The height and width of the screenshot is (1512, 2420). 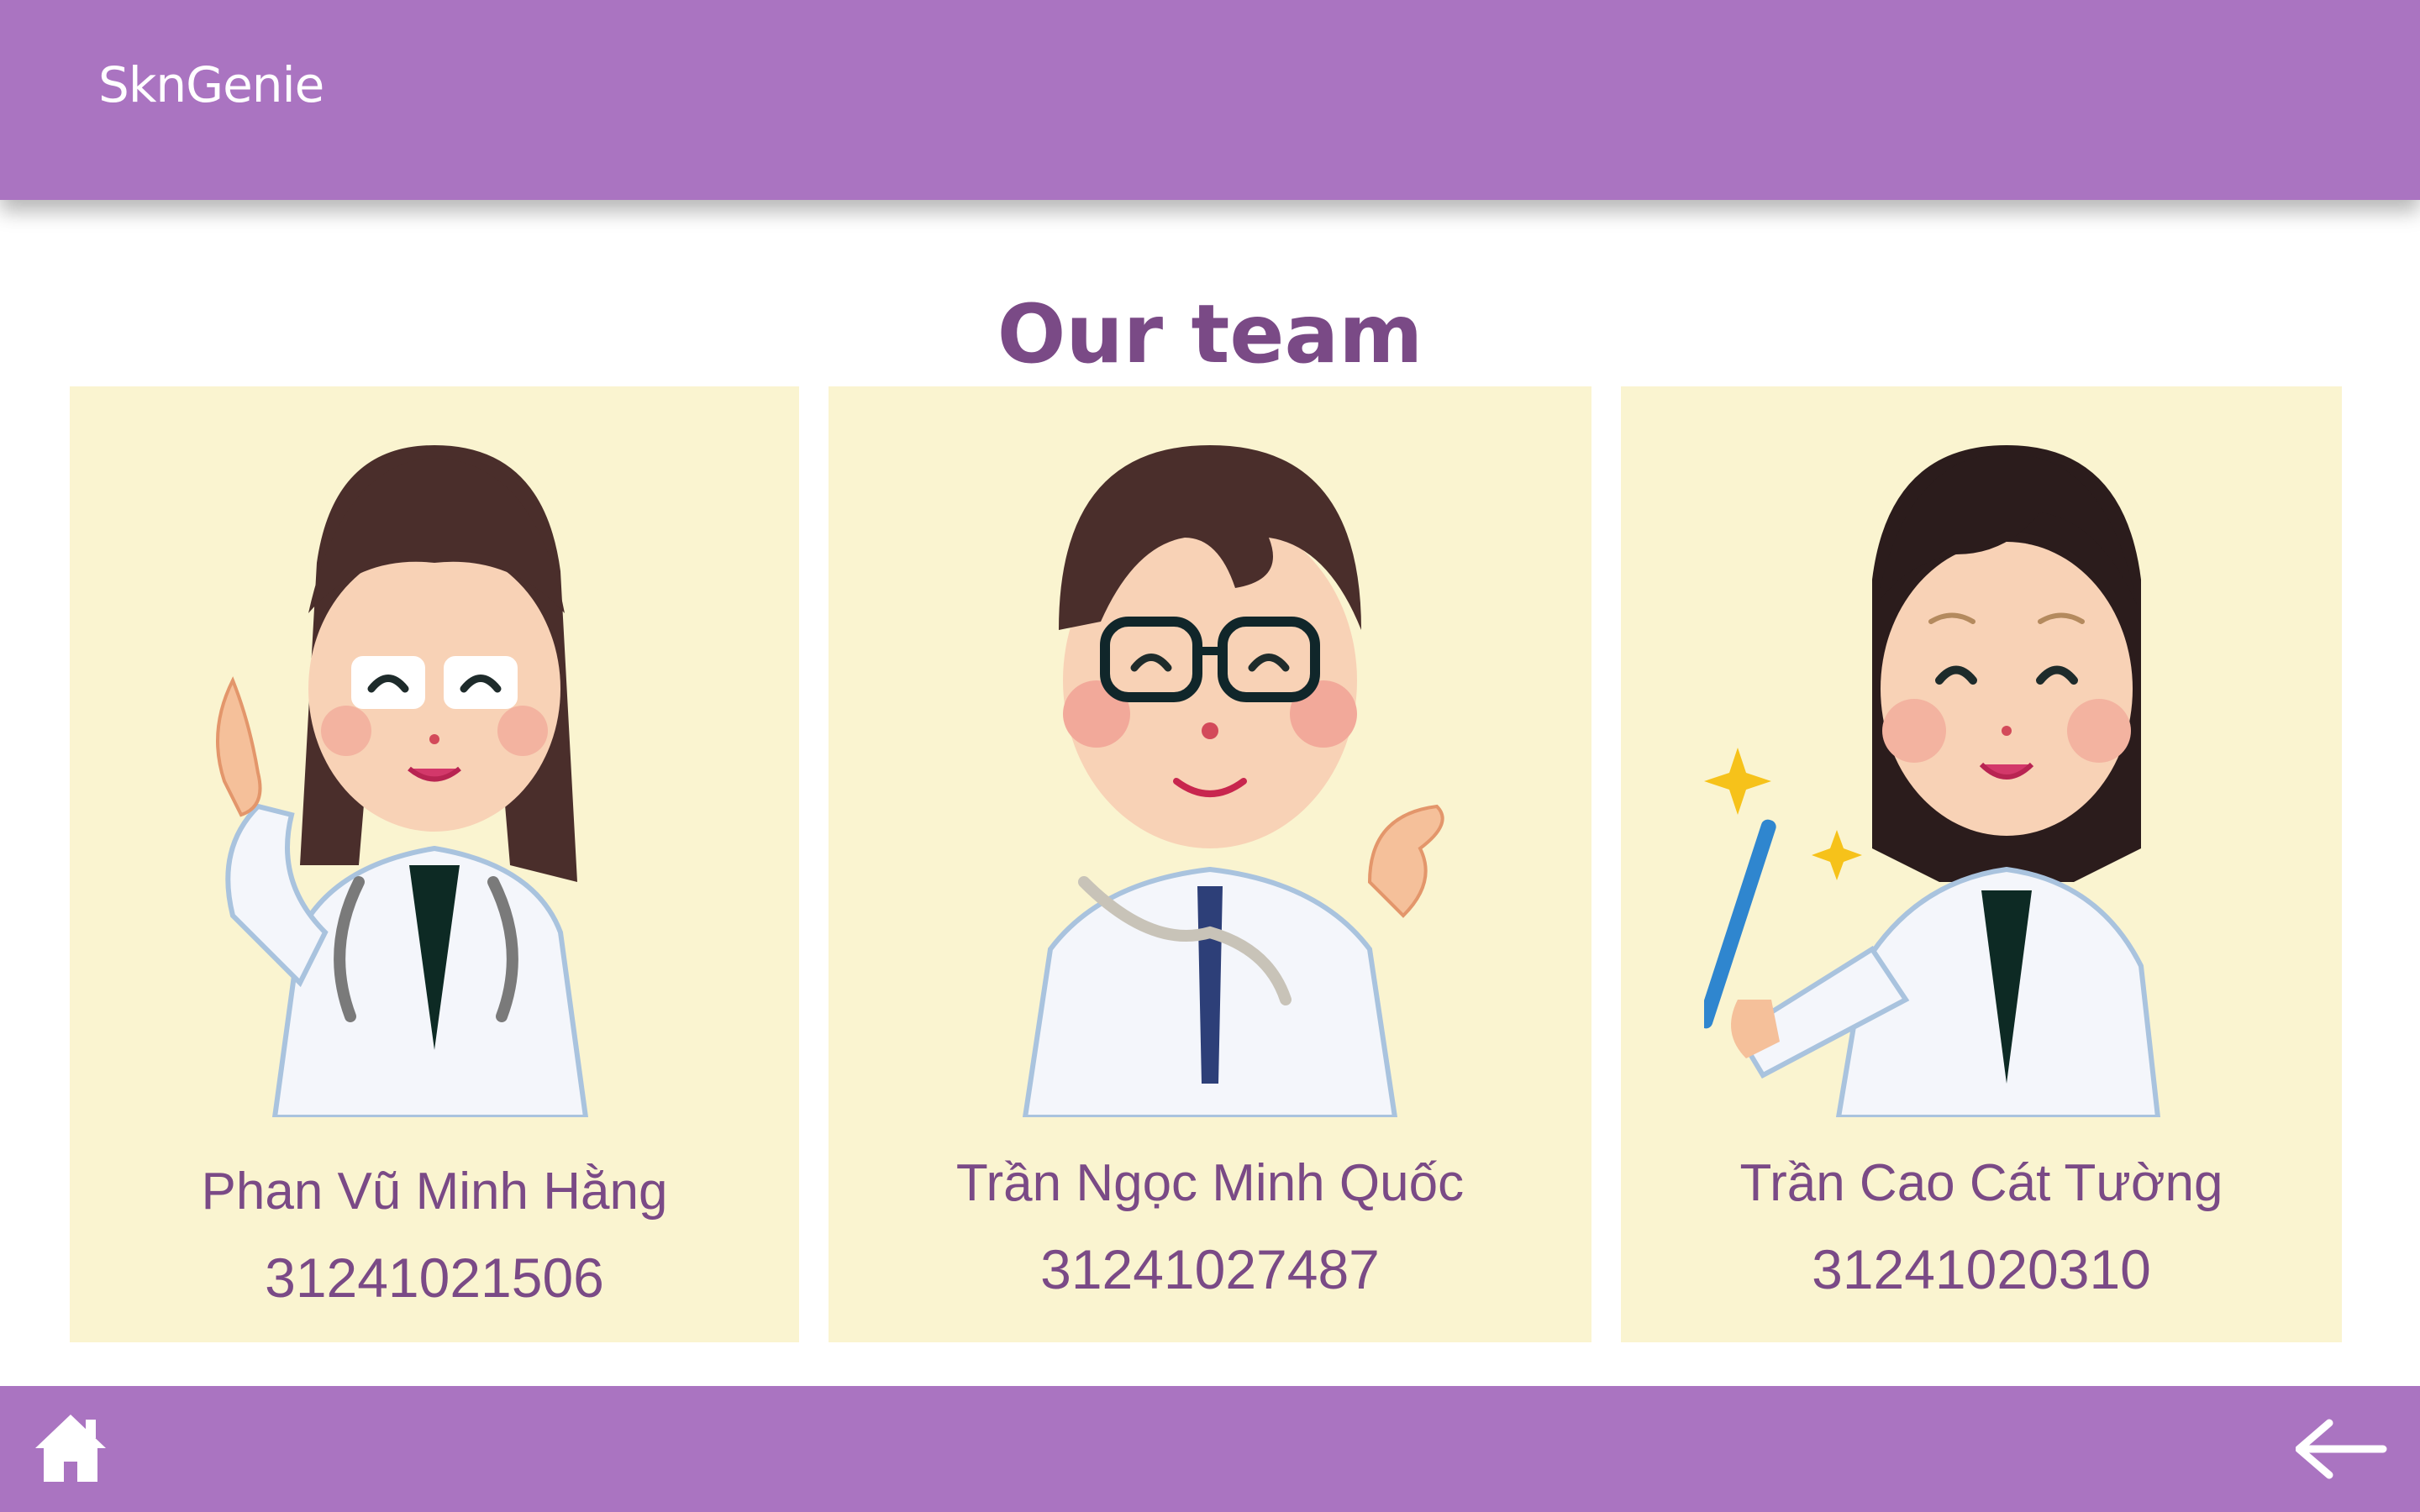 I want to click on member-name: Trần Ngọc Minh Quốc, so click(x=1210, y=1183).